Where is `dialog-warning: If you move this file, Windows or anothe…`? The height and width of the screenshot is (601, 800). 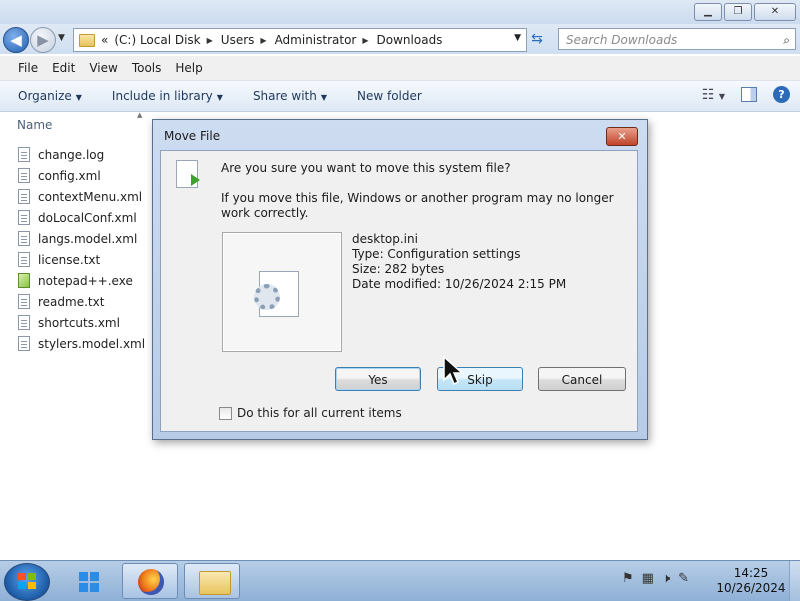
dialog-warning: If you move this file, Windows or anothe… is located at coordinates (417, 205).